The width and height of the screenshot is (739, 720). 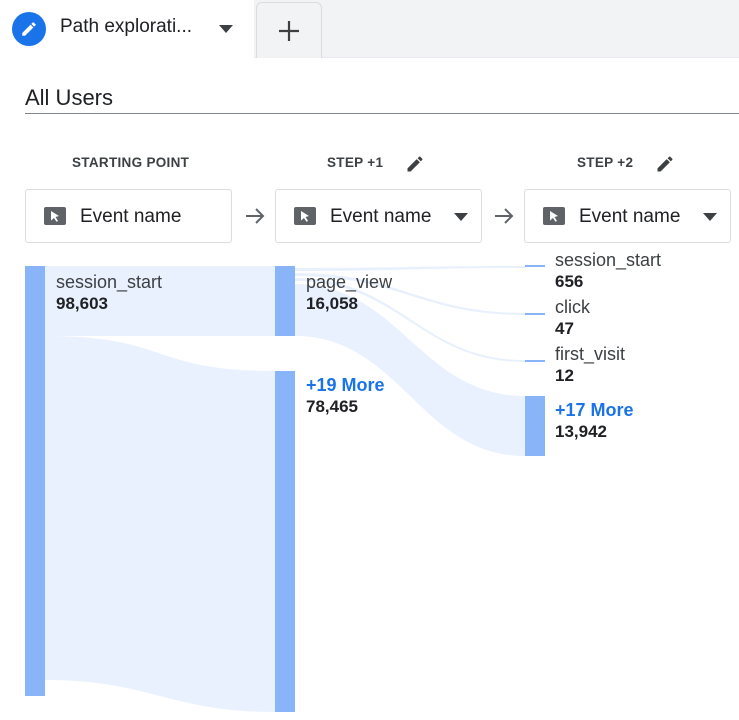 I want to click on node-more-step1: +19 More 78,465, so click(x=345, y=396).